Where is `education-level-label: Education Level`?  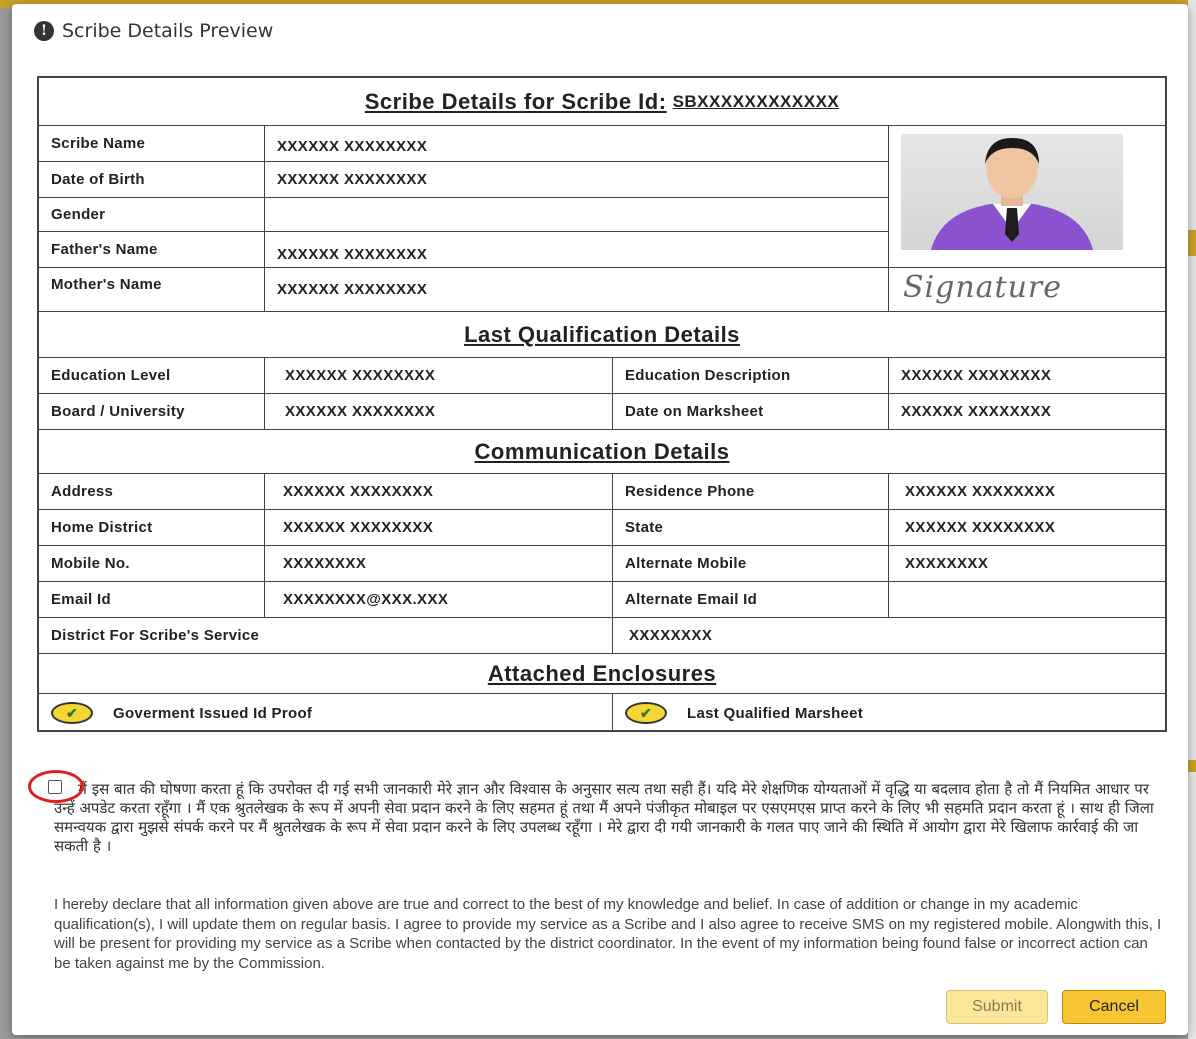 education-level-label: Education Level is located at coordinates (152, 376).